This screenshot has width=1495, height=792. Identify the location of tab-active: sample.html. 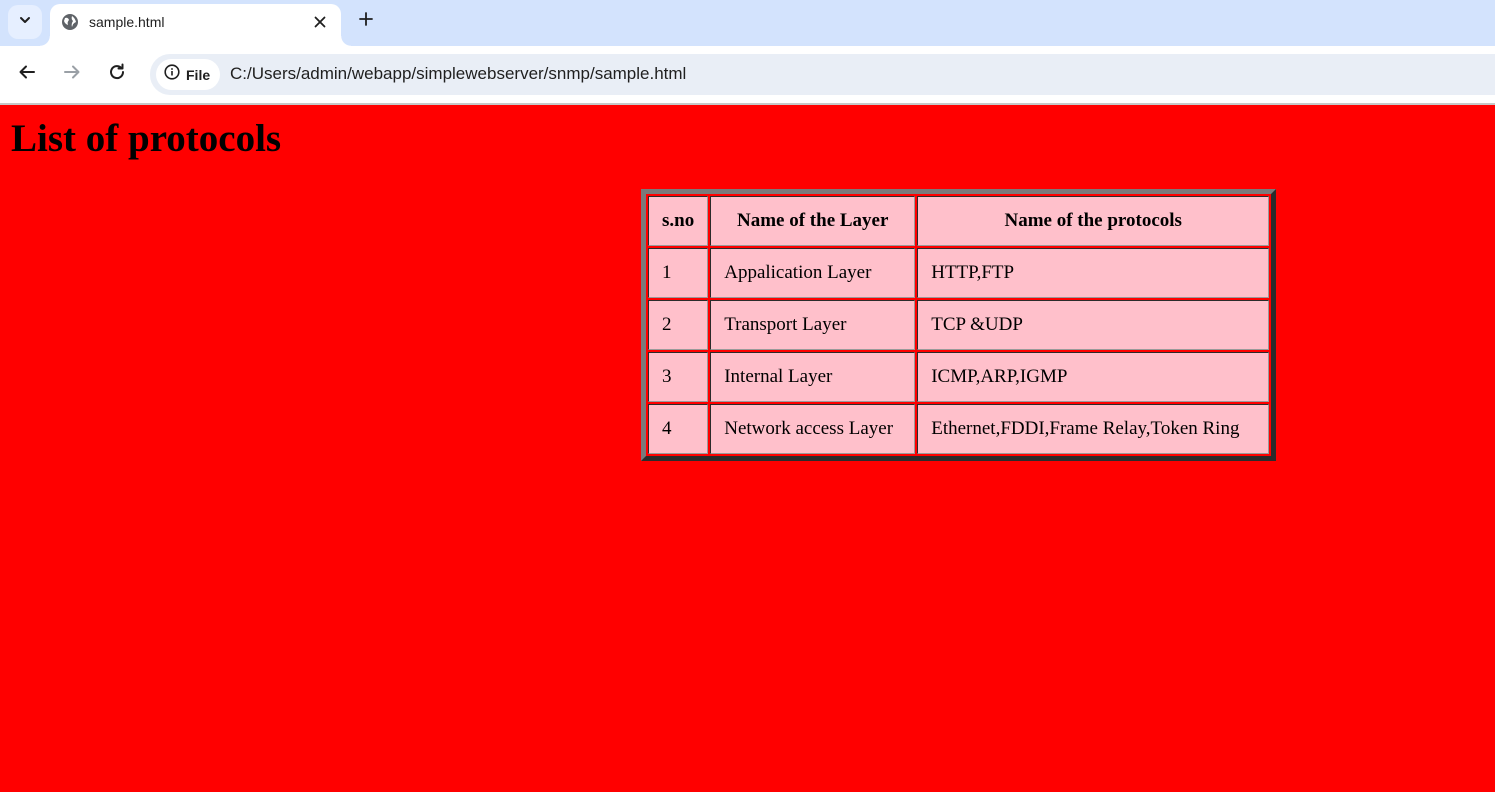
(195, 25).